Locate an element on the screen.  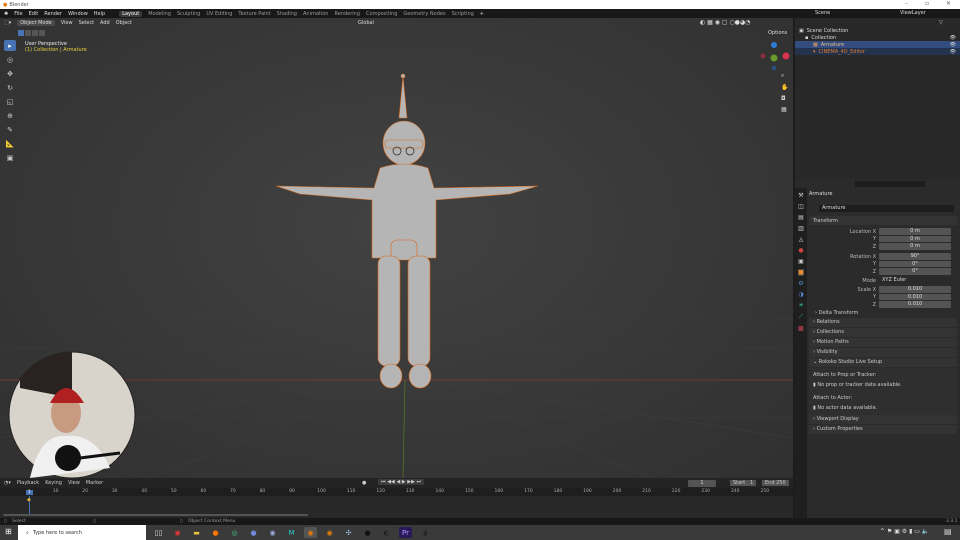
visibility-panel: › Visibility is located at coordinates (883, 352).